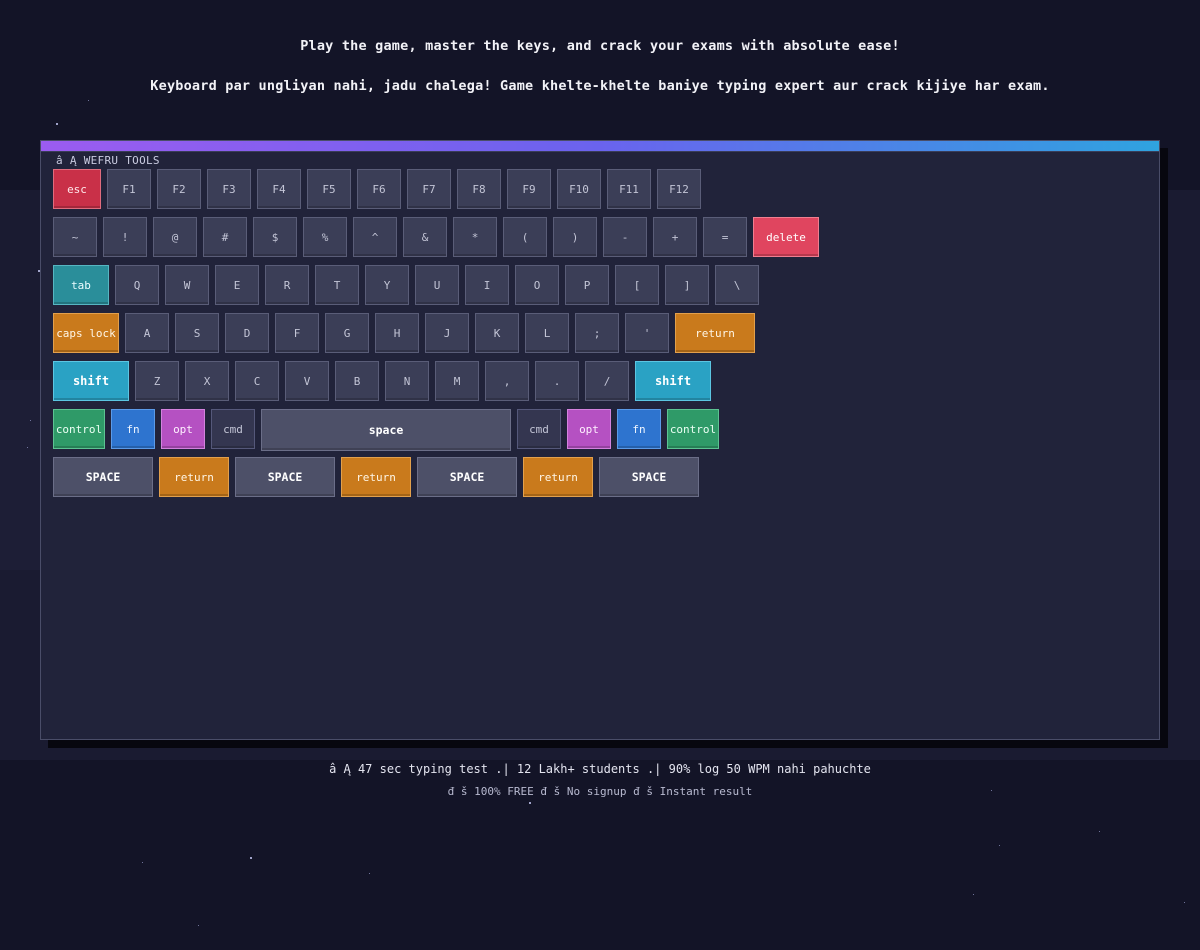  I want to click on key-f4: F4, so click(279, 189).